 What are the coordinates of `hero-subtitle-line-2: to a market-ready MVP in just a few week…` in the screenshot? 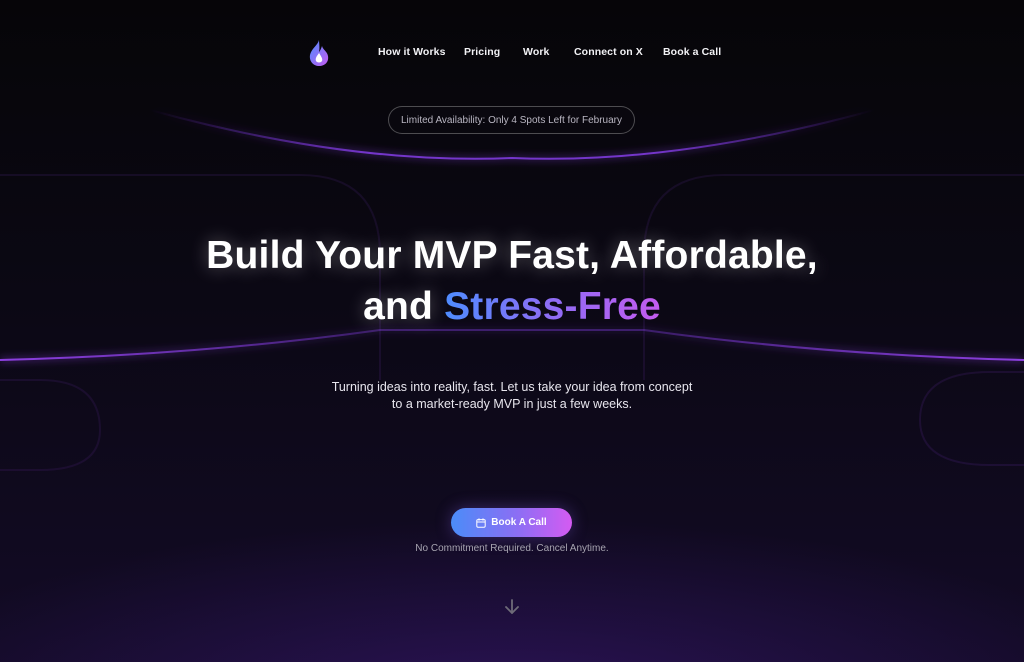 It's located at (512, 404).